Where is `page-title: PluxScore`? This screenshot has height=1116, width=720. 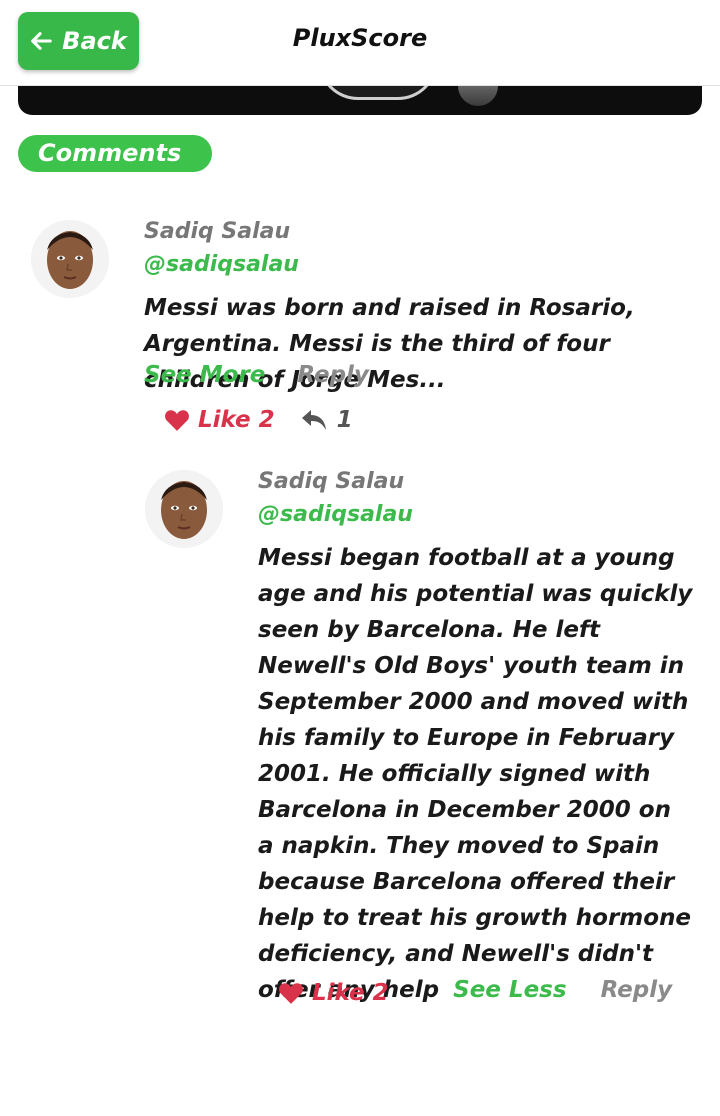 page-title: PluxScore is located at coordinates (360, 38).